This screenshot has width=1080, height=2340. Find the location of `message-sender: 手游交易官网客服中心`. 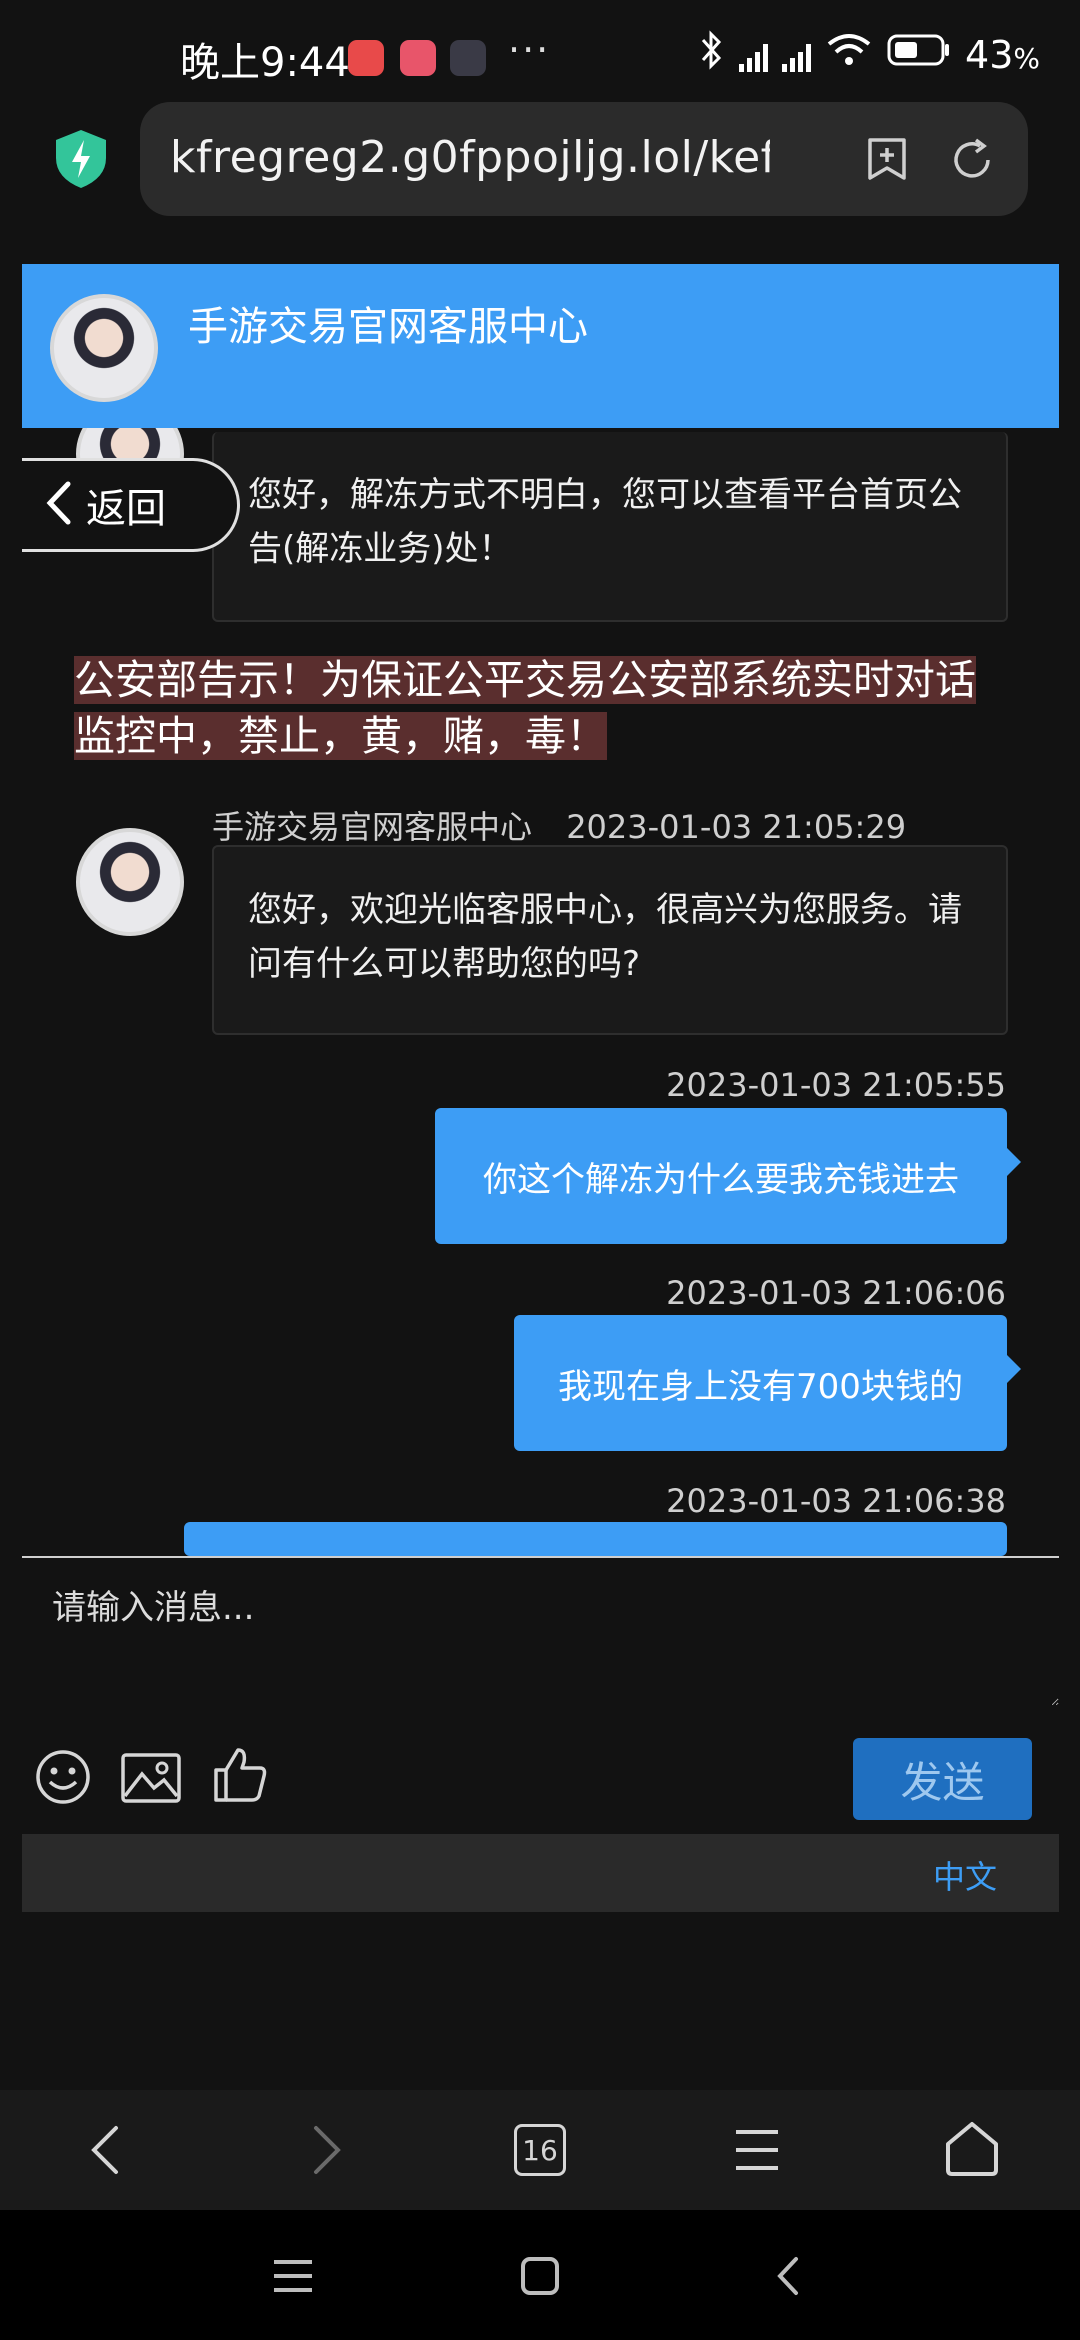

message-sender: 手游交易官网客服中心 is located at coordinates (372, 827).